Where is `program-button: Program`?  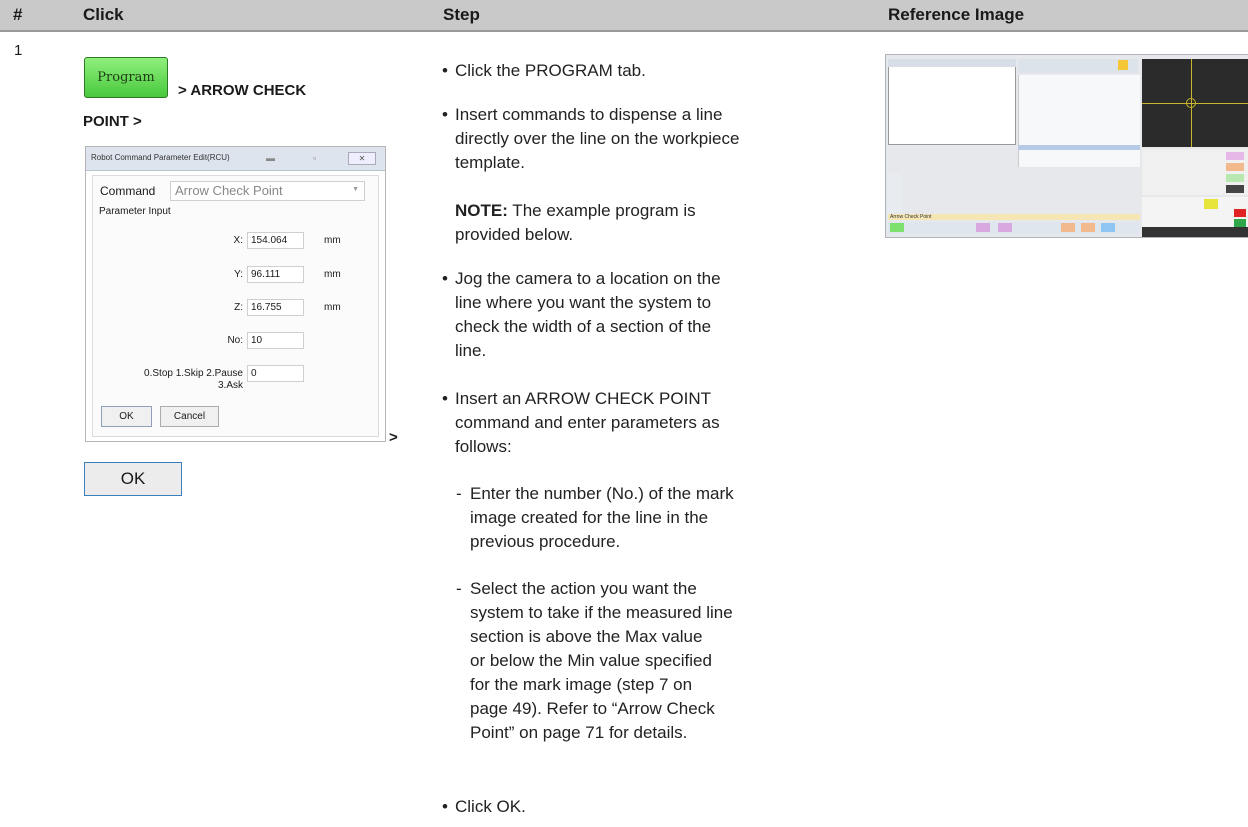 program-button: Program is located at coordinates (126, 77).